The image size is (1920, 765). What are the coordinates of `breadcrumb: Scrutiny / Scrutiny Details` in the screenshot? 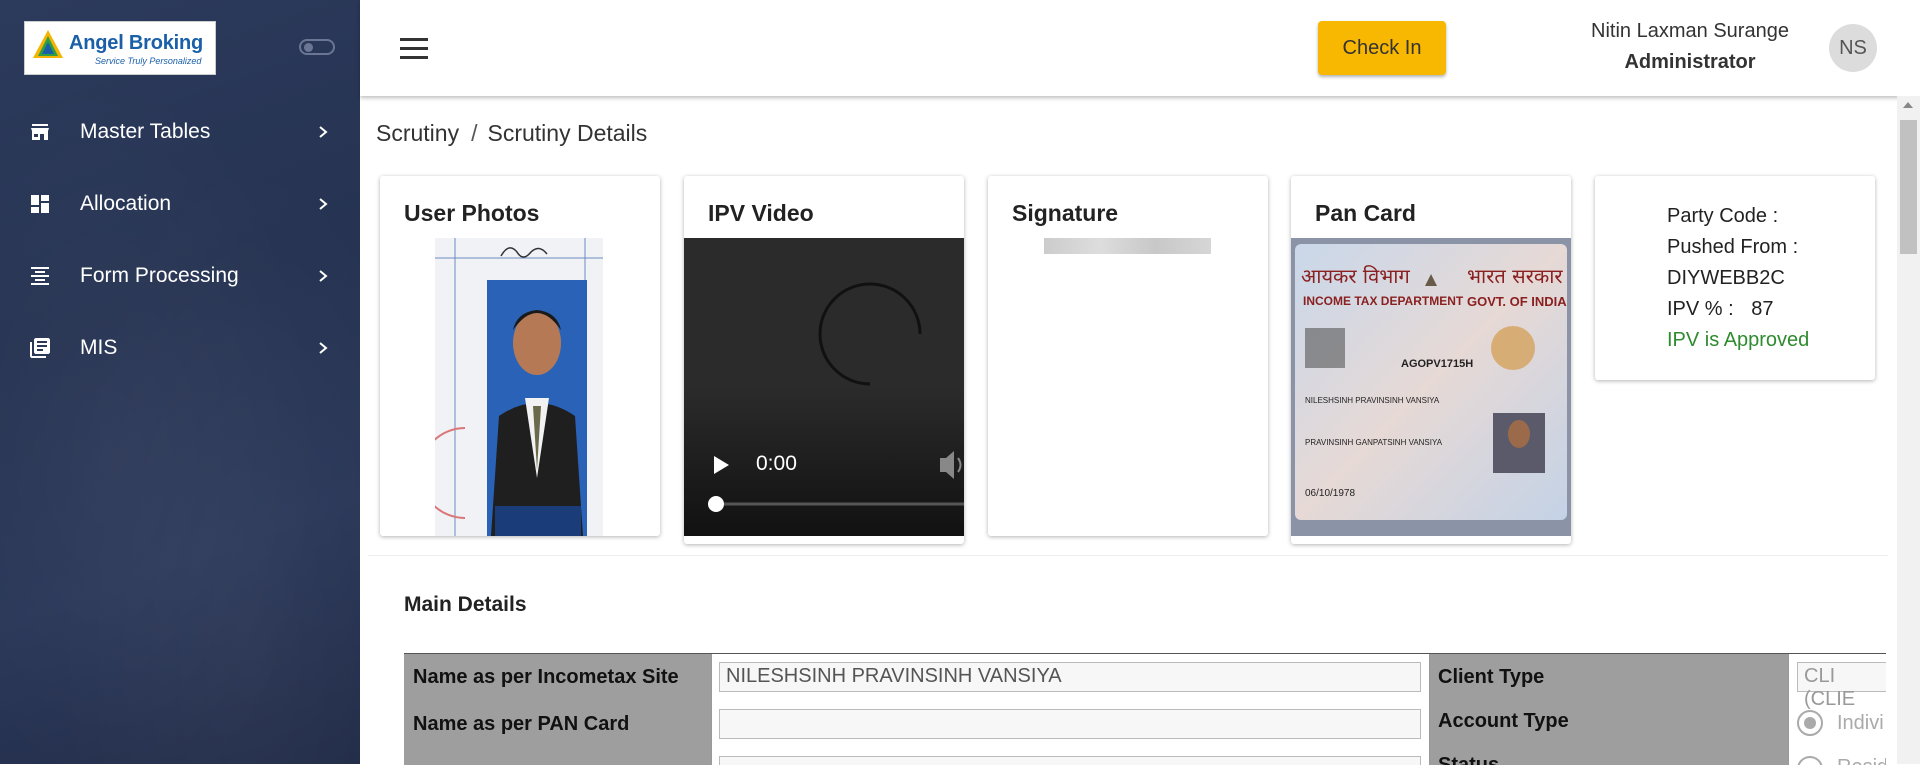 It's located at (511, 133).